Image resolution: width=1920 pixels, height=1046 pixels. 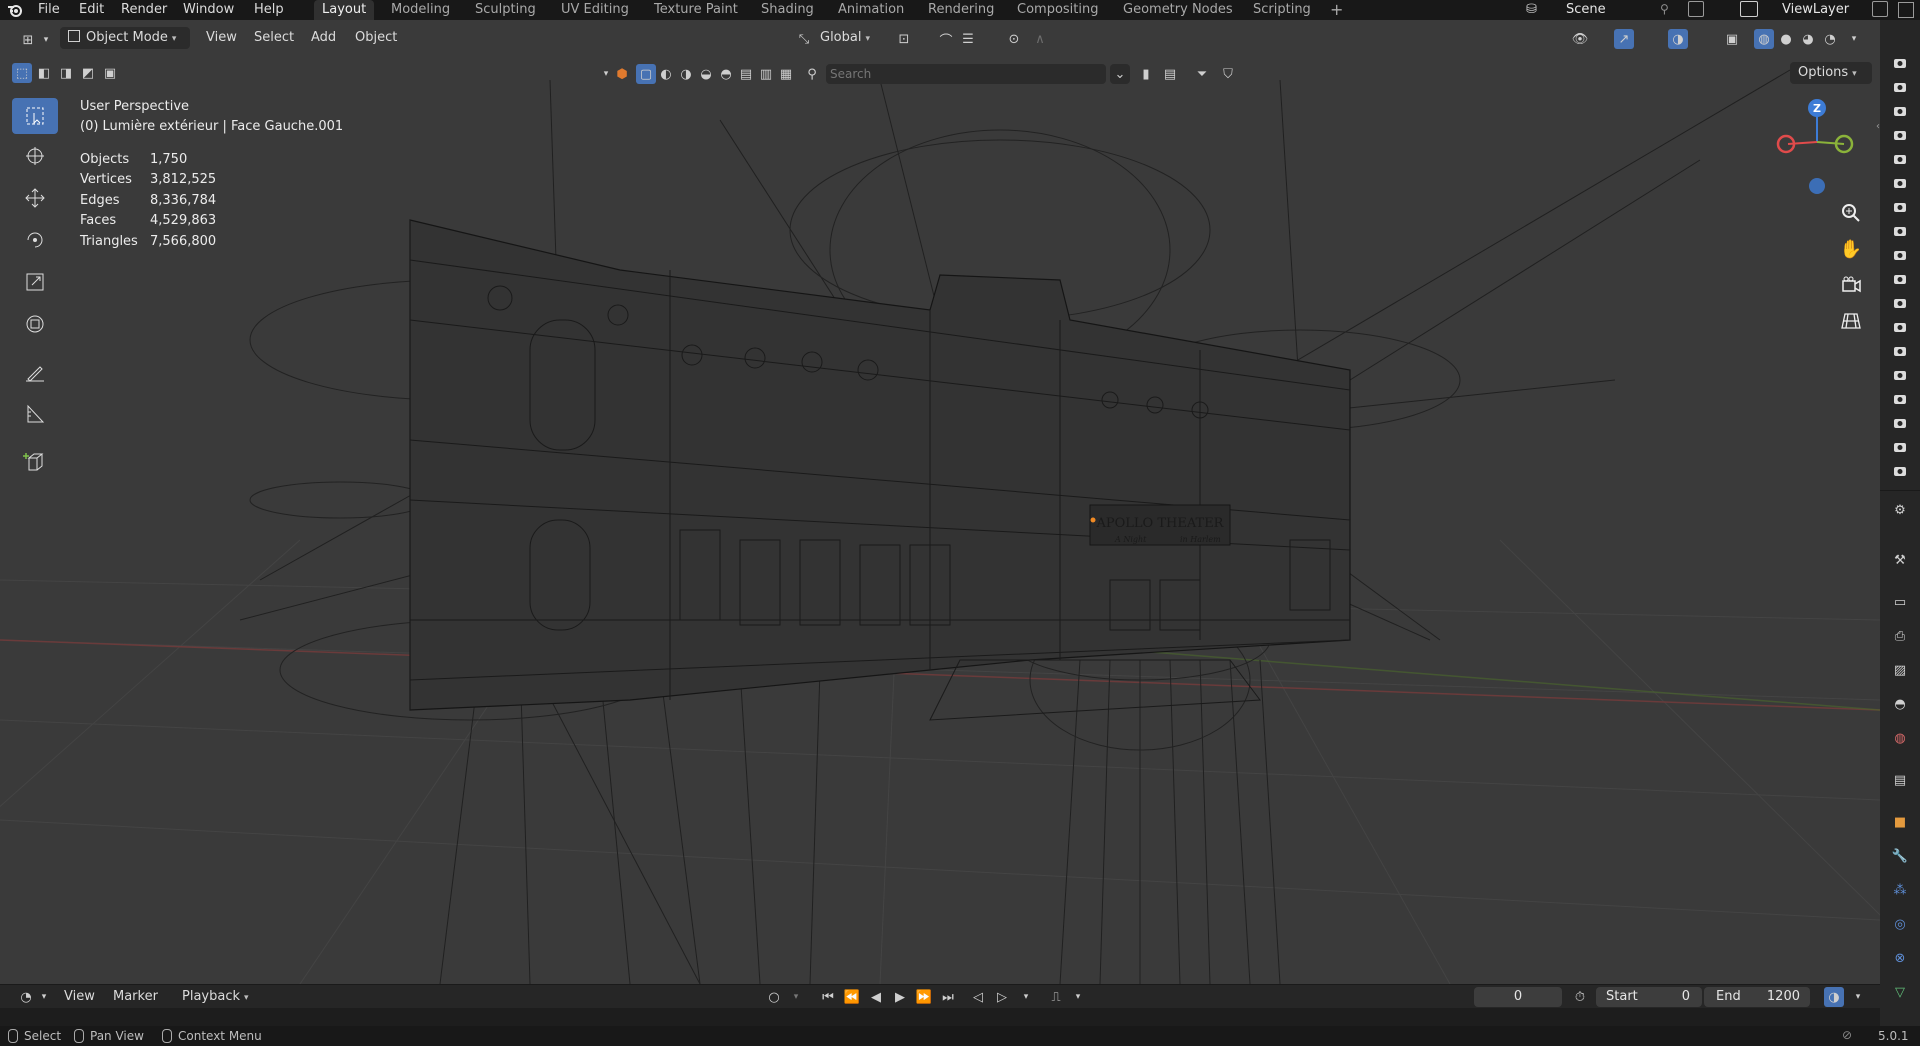 I want to click on particles-icon: ⁂, so click(x=1900, y=890).